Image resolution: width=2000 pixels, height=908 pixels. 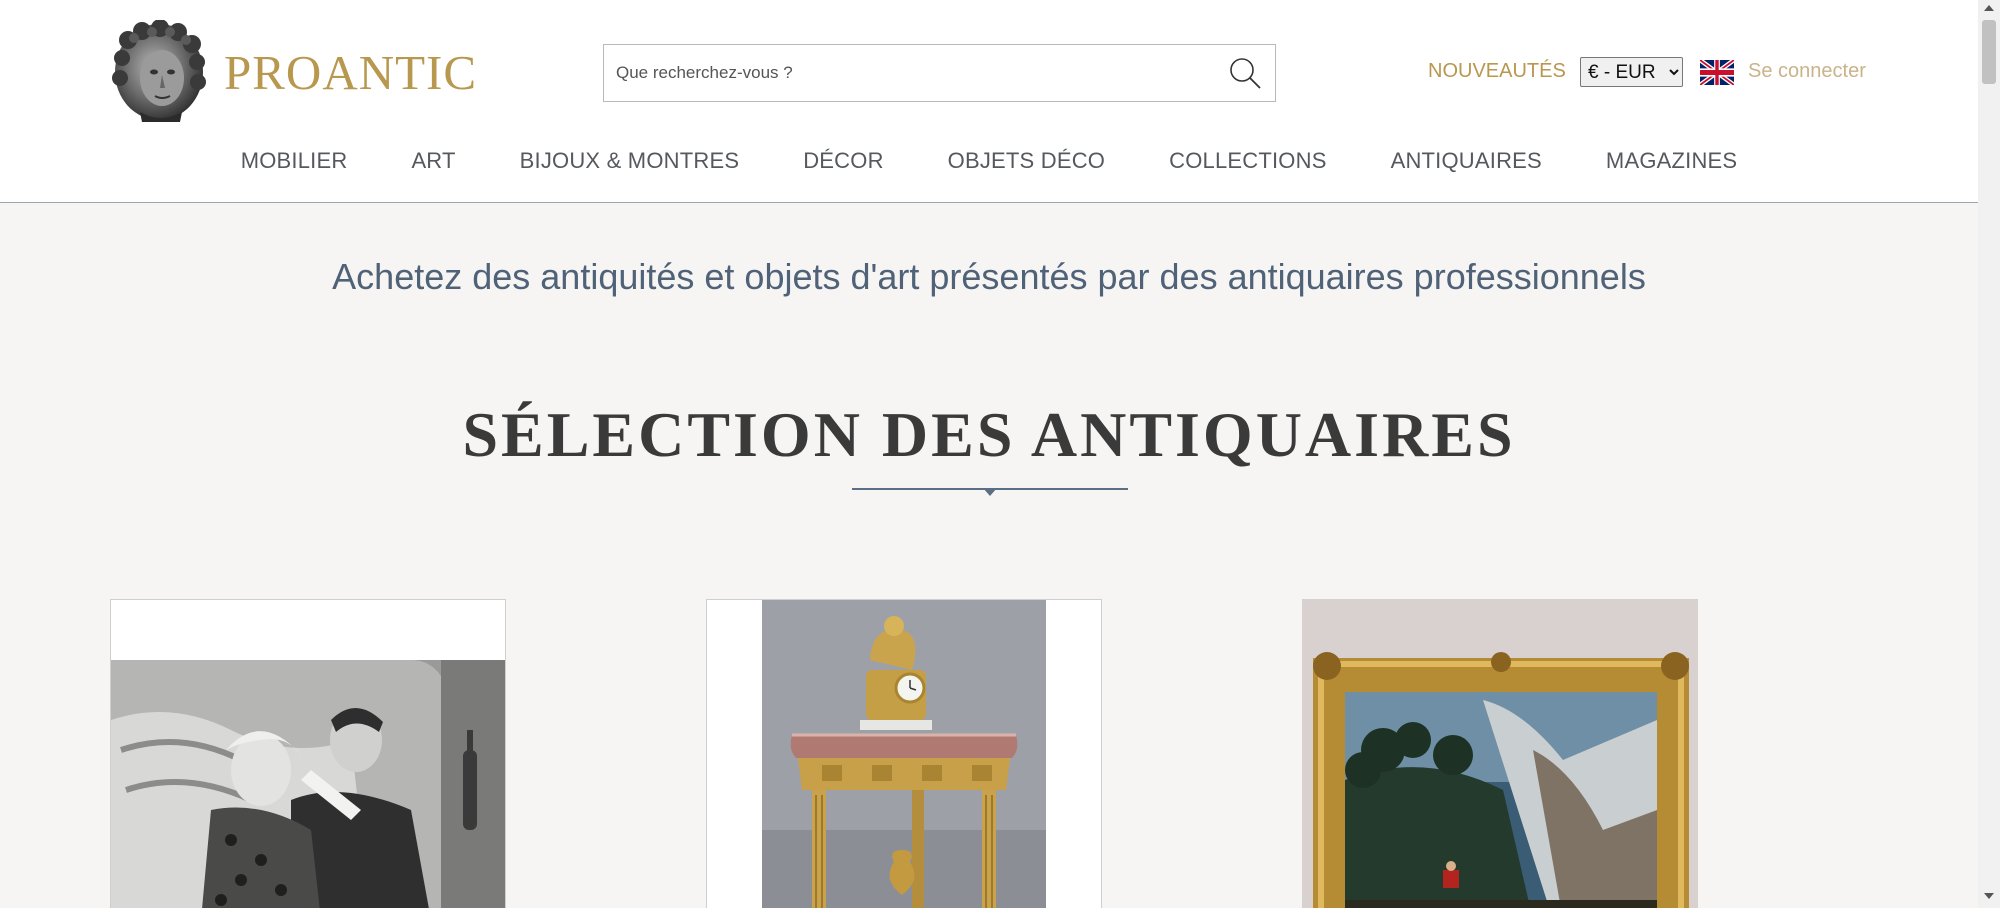 What do you see at coordinates (1989, 8) in the screenshot?
I see `scroll-up-icon` at bounding box center [1989, 8].